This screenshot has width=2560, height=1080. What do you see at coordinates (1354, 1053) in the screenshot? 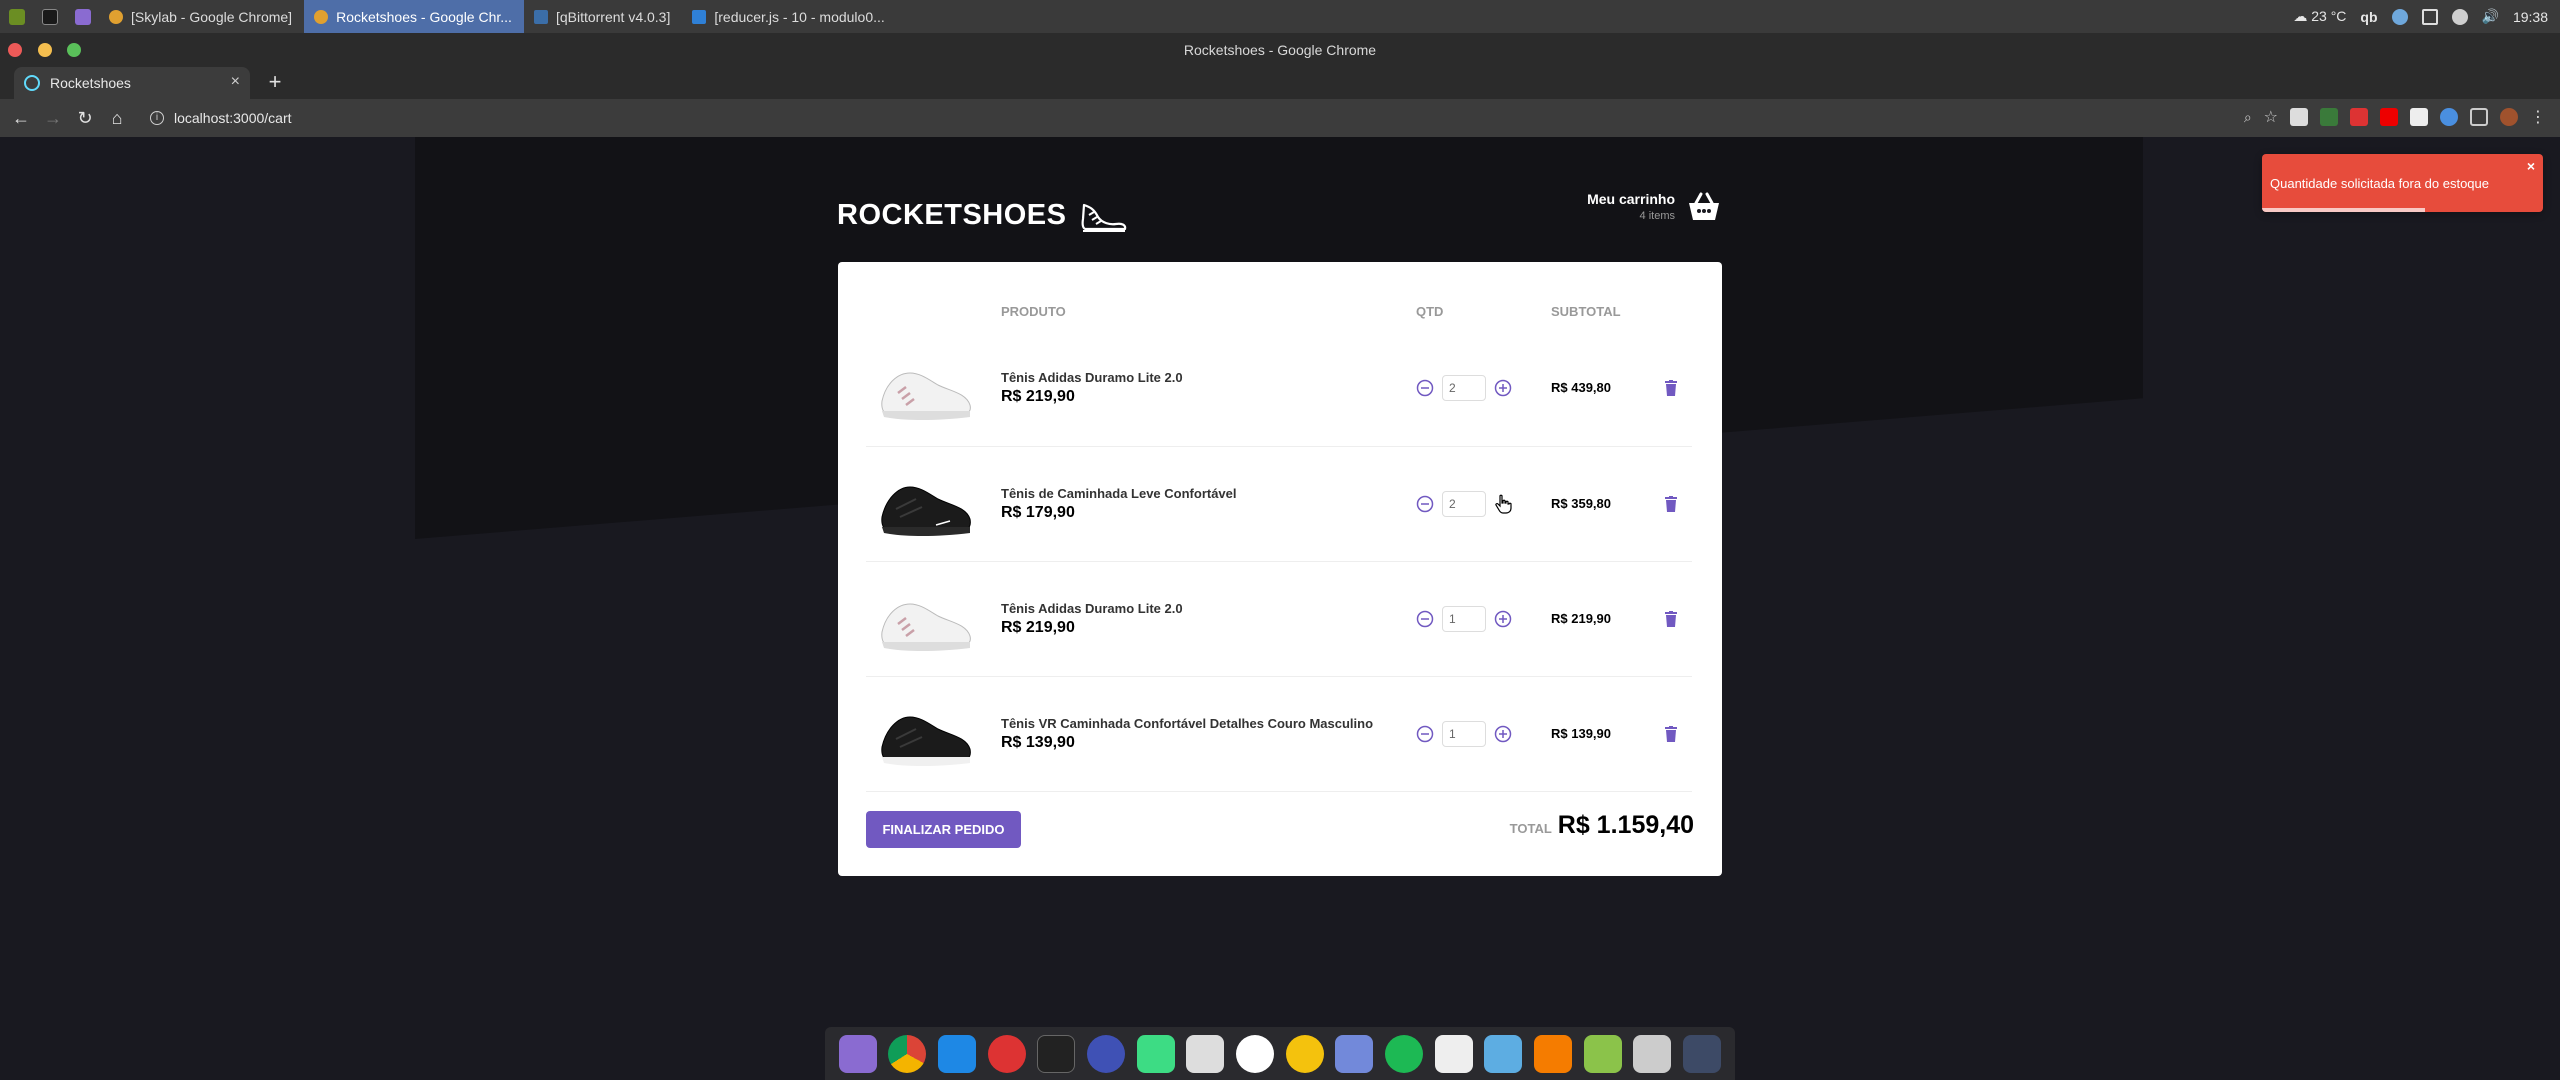
I see `discord-app-icon` at bounding box center [1354, 1053].